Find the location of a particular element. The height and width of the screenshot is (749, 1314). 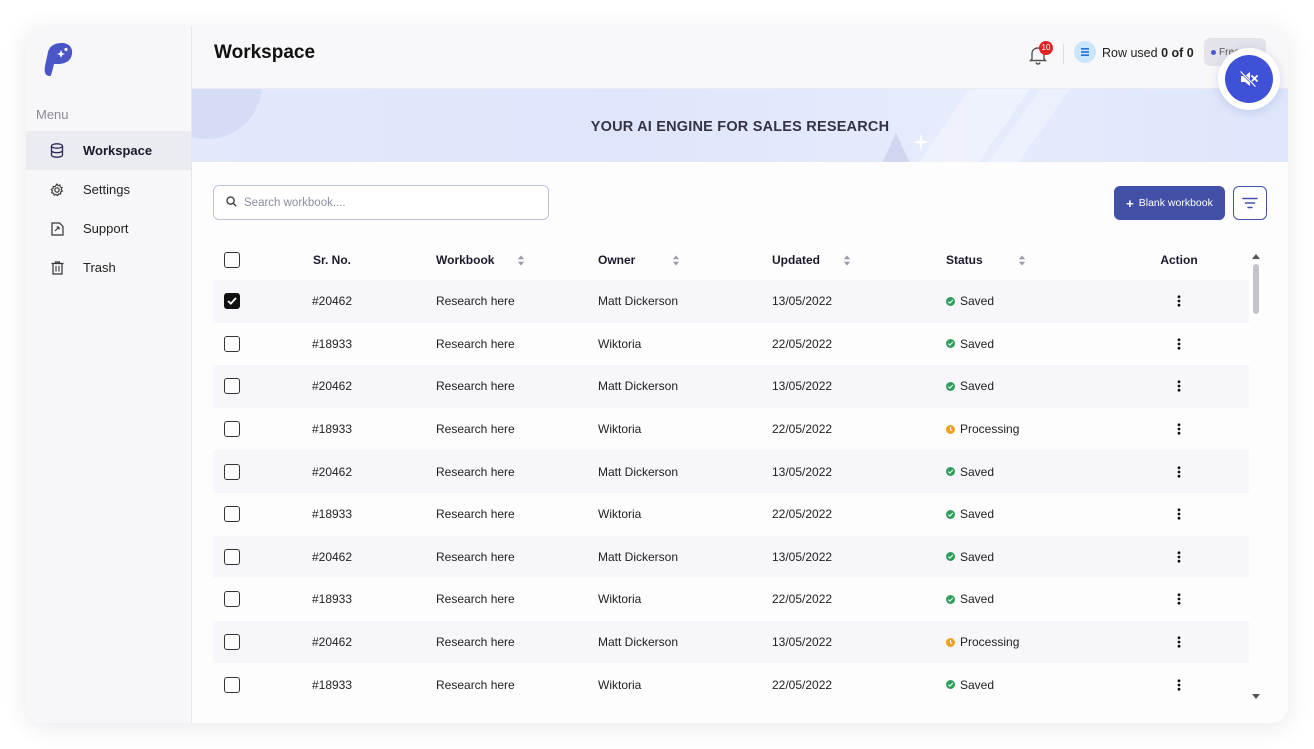

app-logo is located at coordinates (58, 60).